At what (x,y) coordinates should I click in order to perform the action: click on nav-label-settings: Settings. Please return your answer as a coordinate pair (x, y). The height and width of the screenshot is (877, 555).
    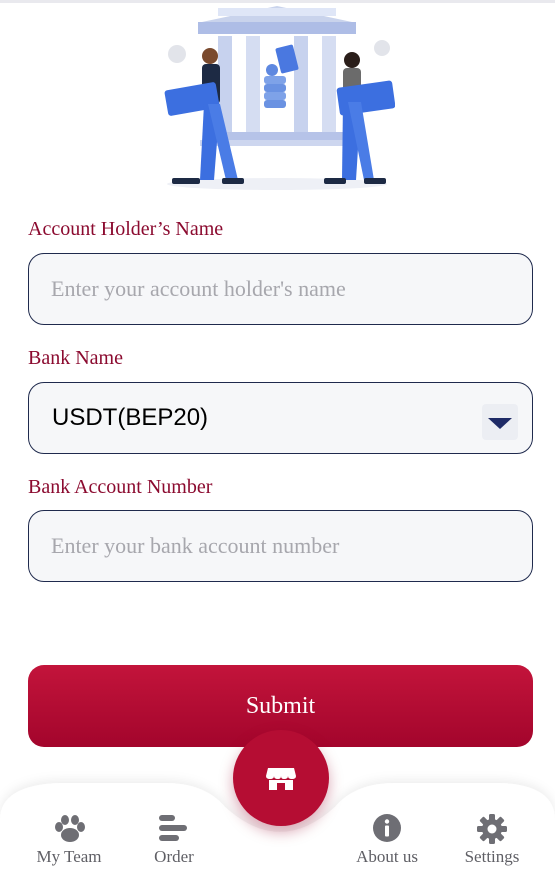
    Looking at the image, I should click on (492, 856).